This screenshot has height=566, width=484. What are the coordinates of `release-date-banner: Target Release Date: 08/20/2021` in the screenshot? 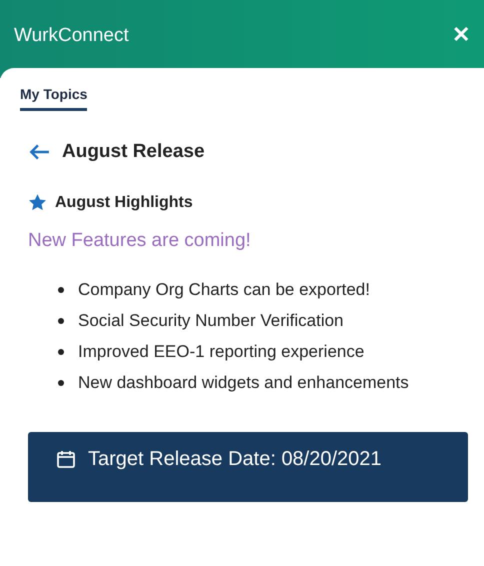 It's located at (248, 467).